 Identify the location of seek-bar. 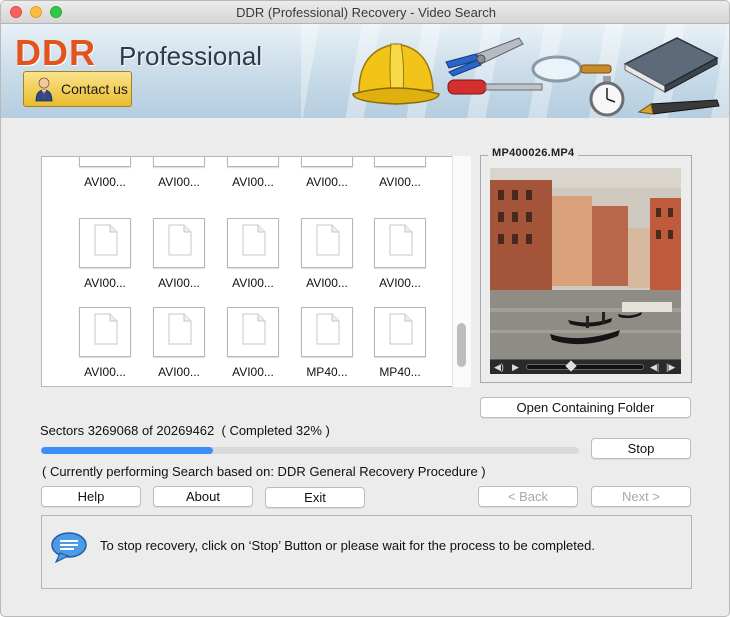
(585, 367).